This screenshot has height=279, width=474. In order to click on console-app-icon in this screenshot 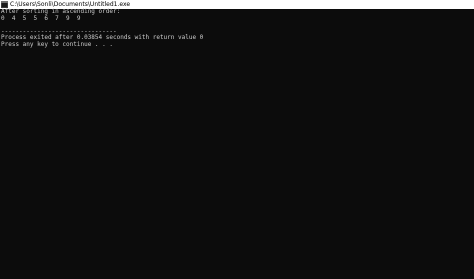, I will do `click(4, 4)`.